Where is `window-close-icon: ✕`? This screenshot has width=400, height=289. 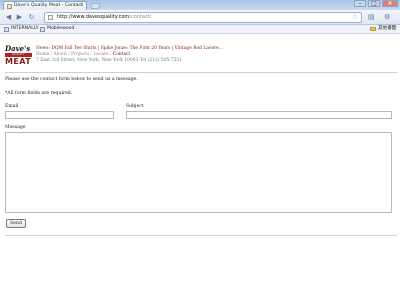
window-close-icon: ✕ is located at coordinates (390, 3).